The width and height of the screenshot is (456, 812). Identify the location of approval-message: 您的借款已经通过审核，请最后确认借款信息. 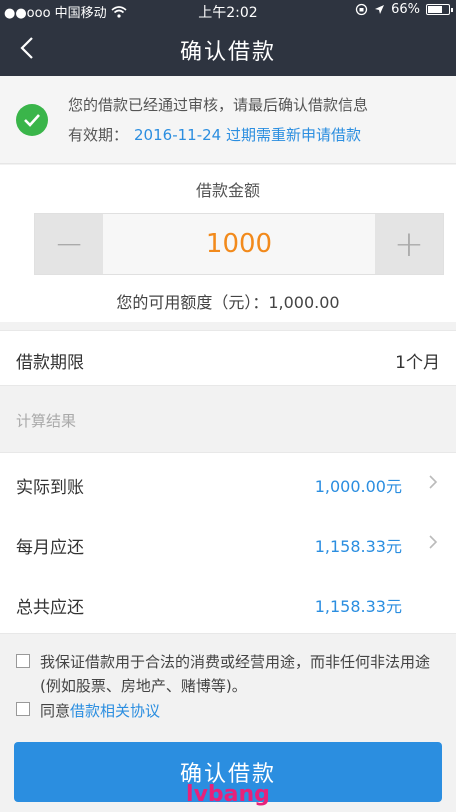
(218, 105).